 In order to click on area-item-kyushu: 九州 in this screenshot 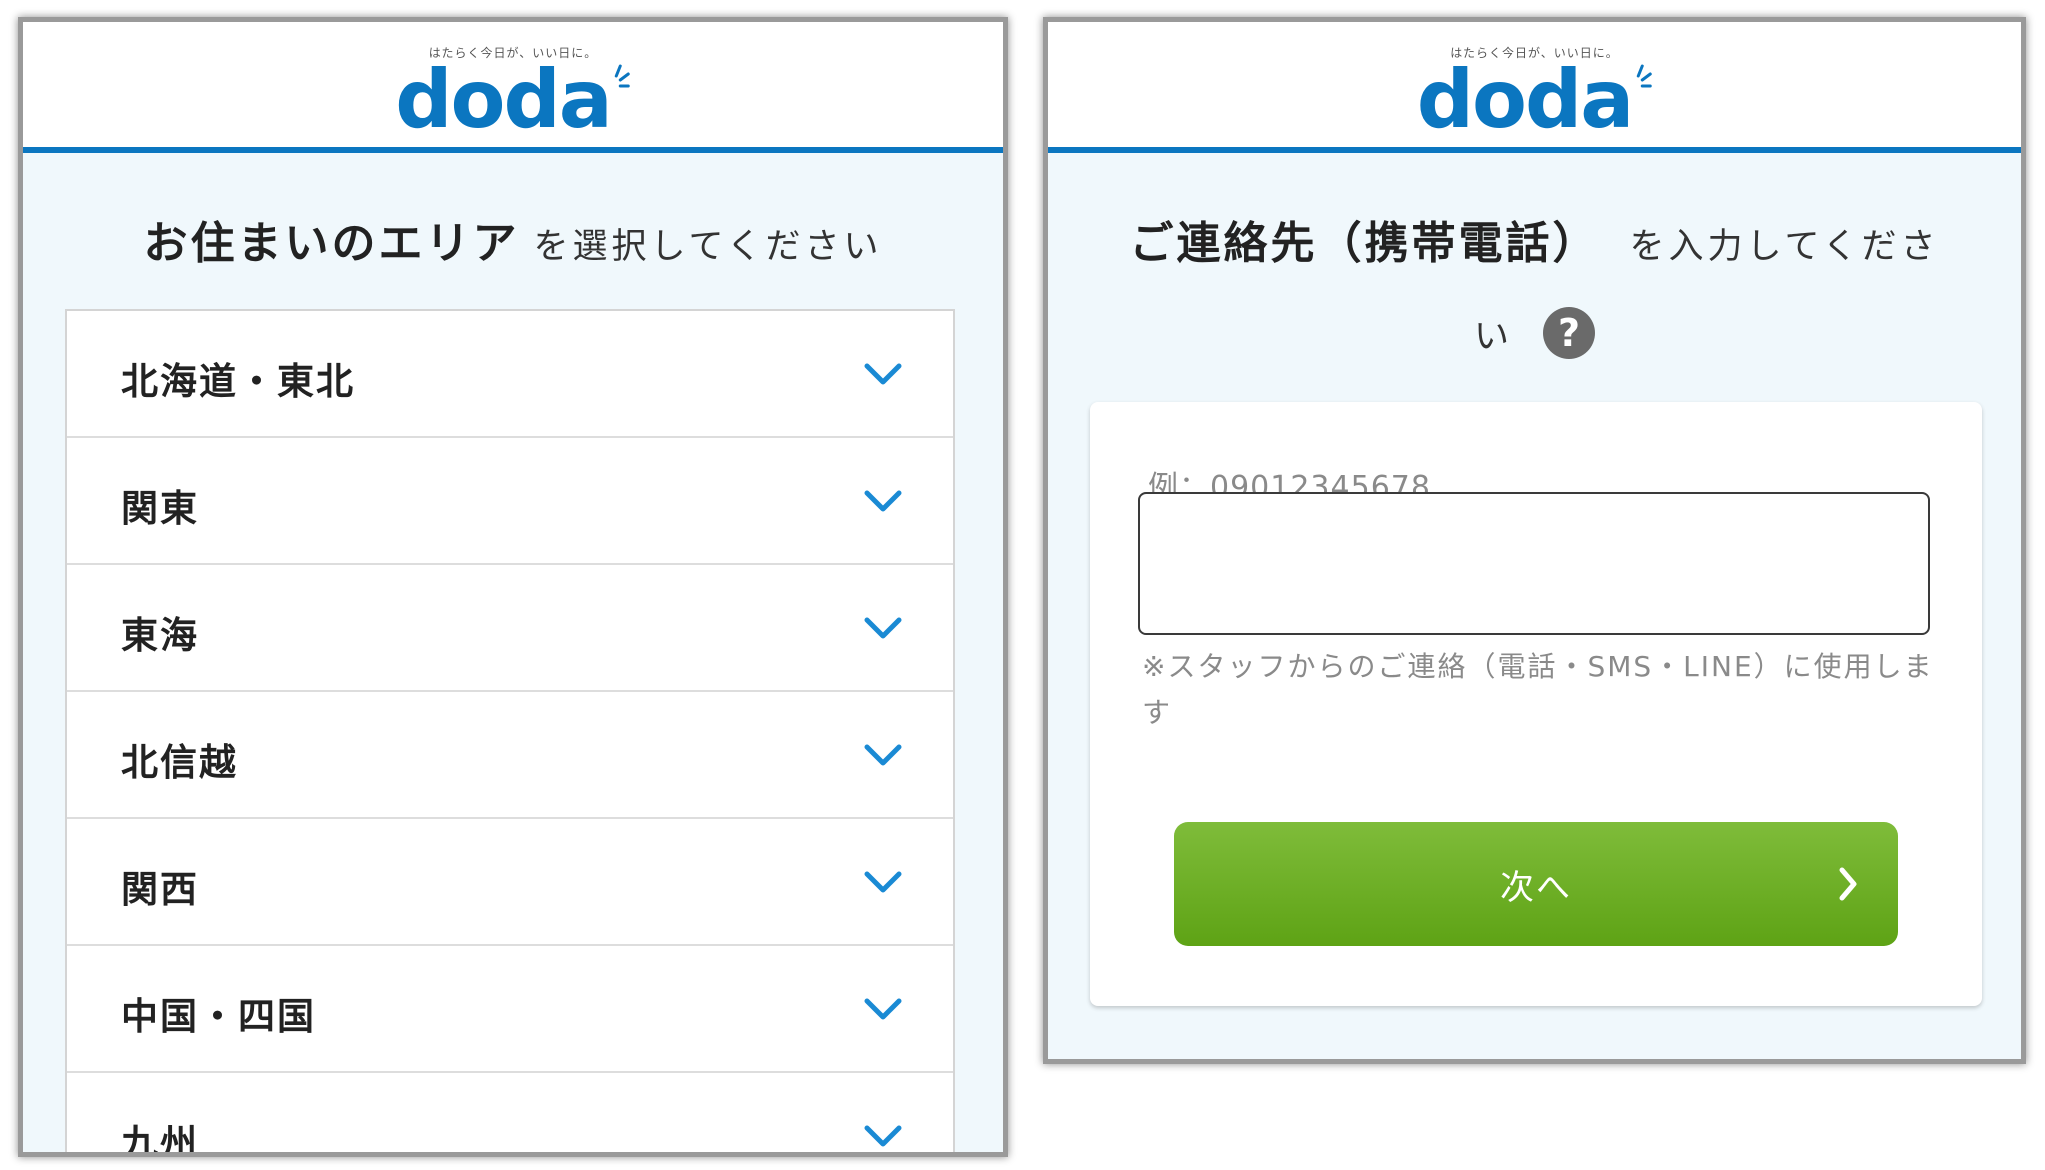, I will do `click(510, 1115)`.